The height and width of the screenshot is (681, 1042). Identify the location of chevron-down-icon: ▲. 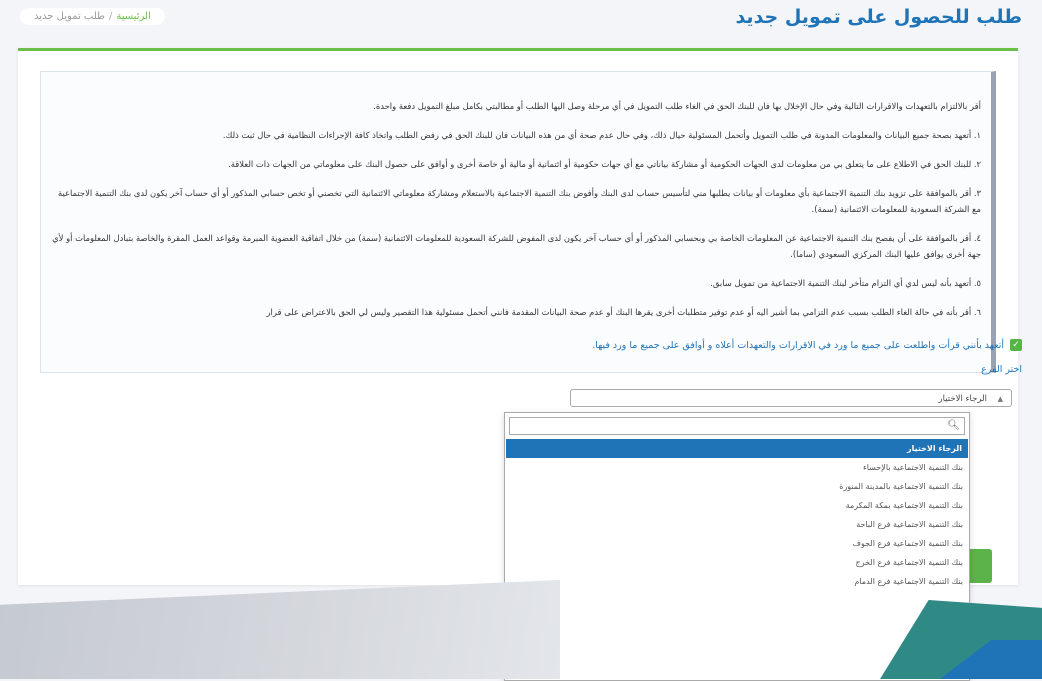
(1000, 399).